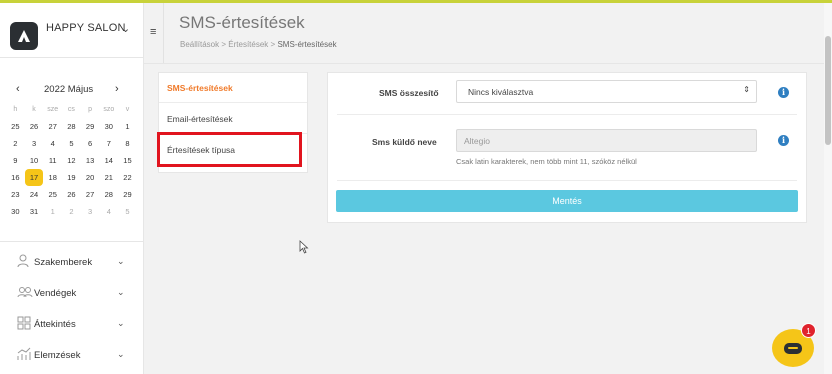  Describe the element at coordinates (34, 177) in the screenshot. I see `calendar-day-today: 17` at that location.